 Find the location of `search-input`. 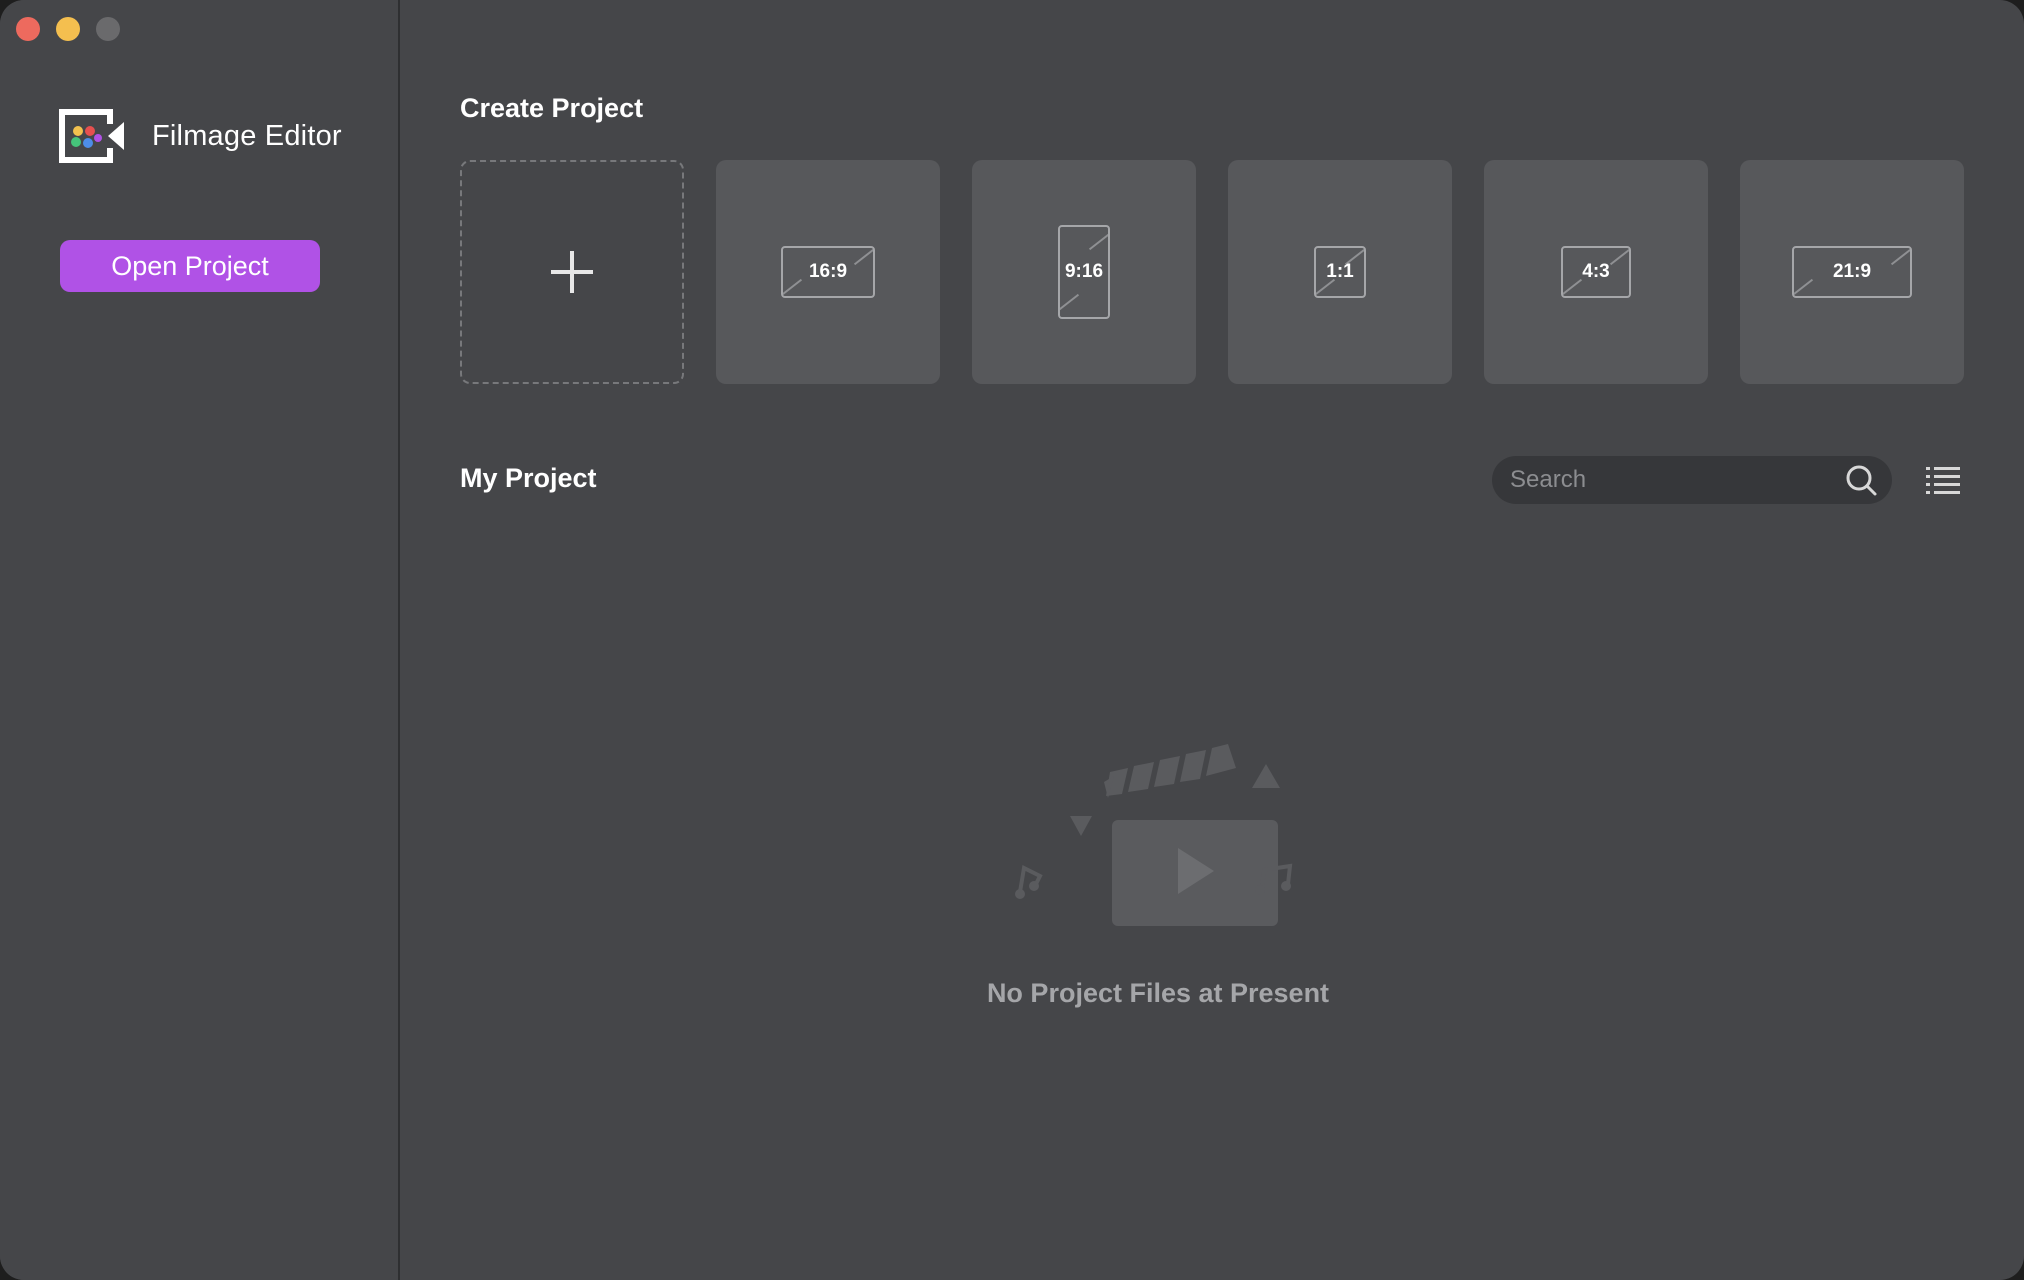

search-input is located at coordinates (1676, 480).